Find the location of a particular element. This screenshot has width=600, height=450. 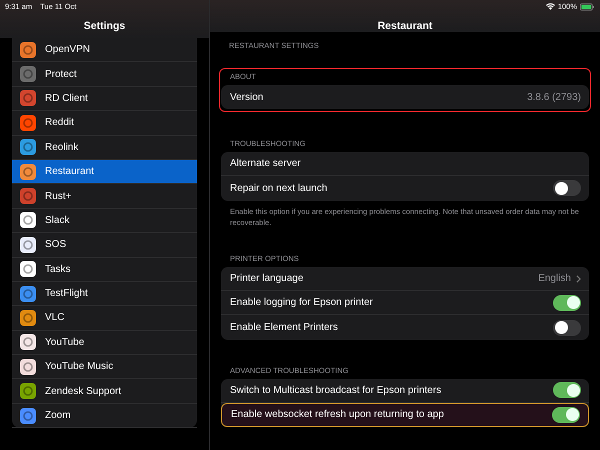

sidebar-item: Reddit is located at coordinates (104, 123).